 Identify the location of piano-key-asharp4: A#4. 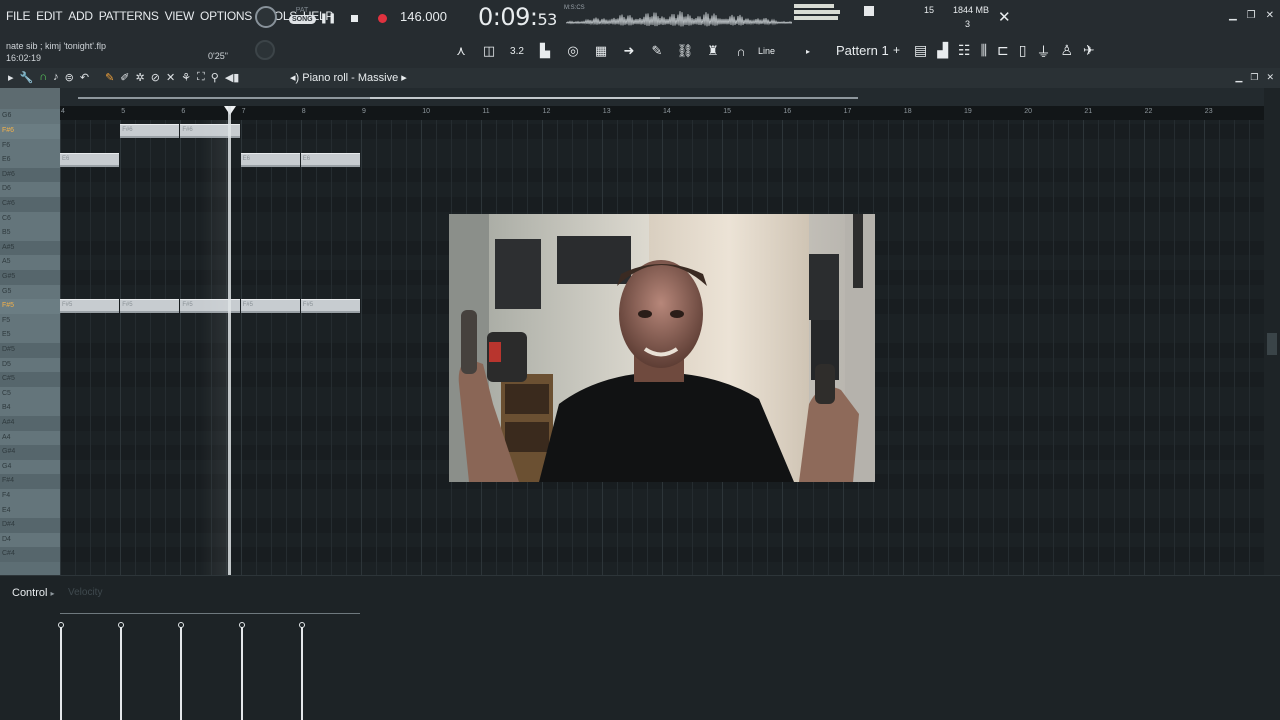
(30, 423).